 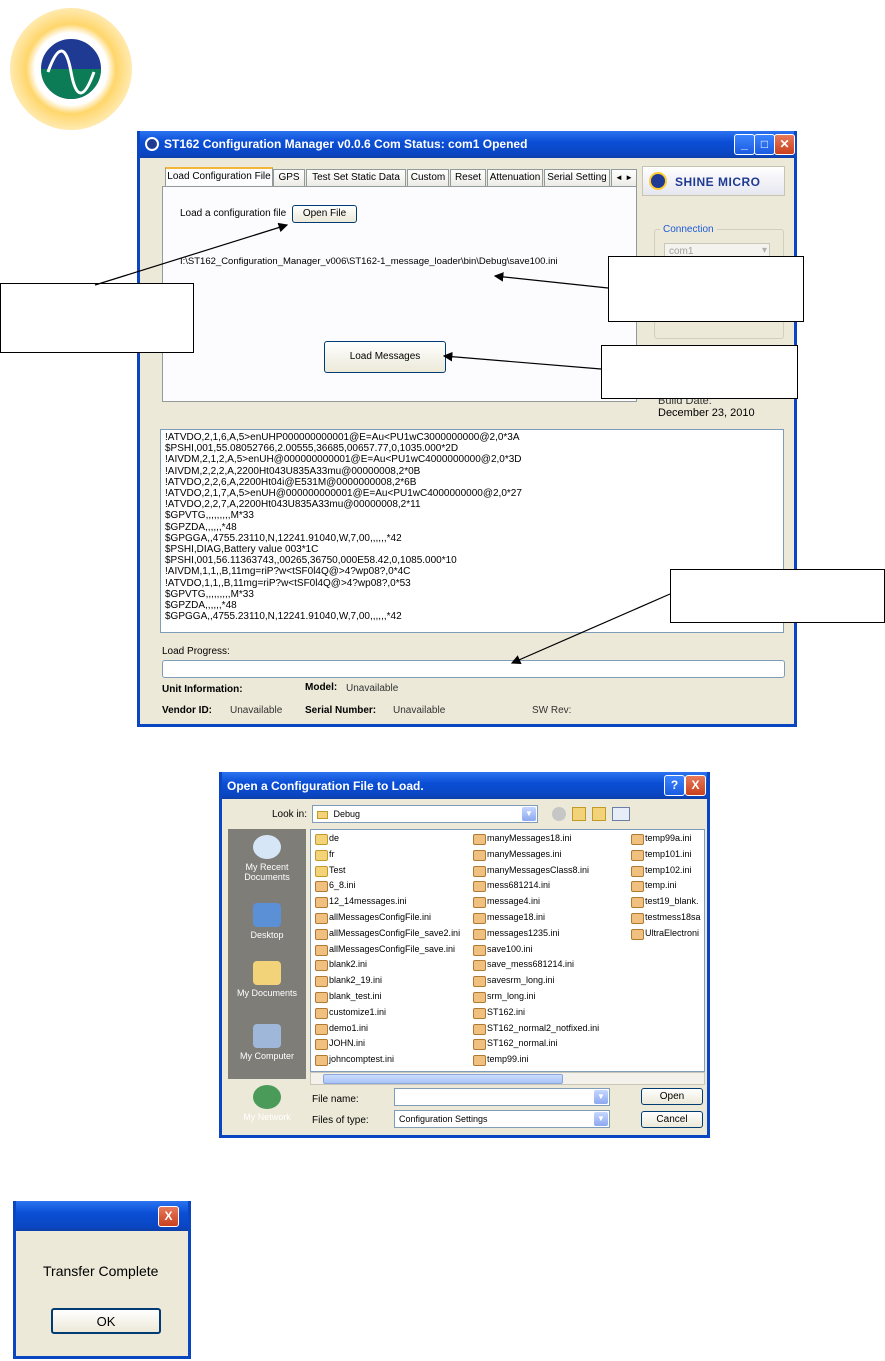 I want to click on file-item: johncomptest.ini, so click(x=354, y=1060).